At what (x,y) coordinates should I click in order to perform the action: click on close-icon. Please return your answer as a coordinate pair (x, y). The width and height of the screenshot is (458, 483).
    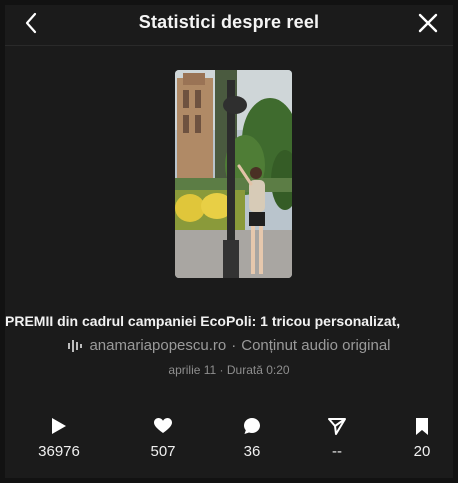
    Looking at the image, I should click on (428, 23).